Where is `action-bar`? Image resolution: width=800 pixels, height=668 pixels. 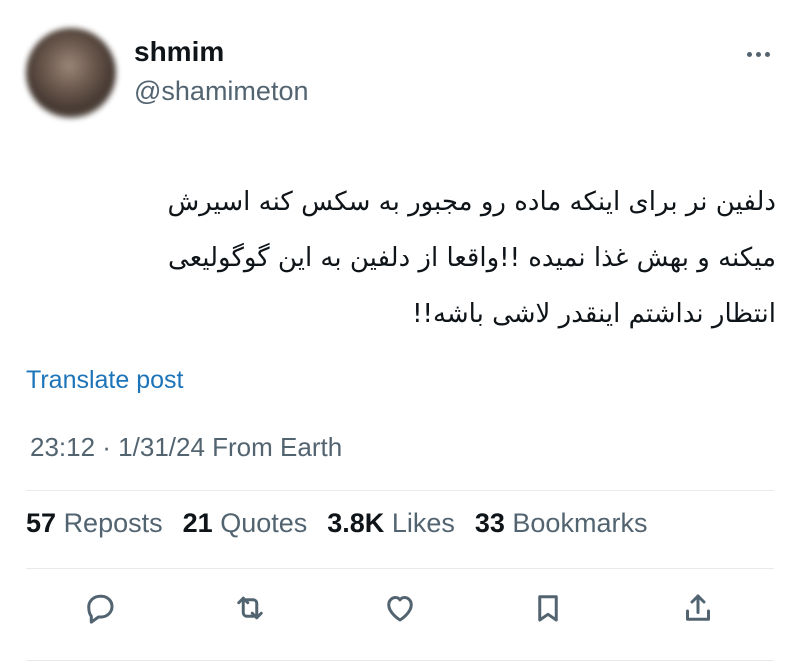
action-bar is located at coordinates (400, 612).